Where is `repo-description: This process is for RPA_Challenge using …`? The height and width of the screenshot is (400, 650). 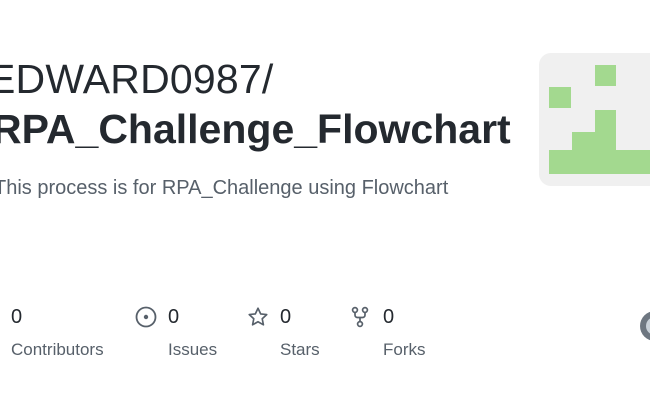 repo-description: This process is for RPA_Challenge using … is located at coordinates (224, 188).